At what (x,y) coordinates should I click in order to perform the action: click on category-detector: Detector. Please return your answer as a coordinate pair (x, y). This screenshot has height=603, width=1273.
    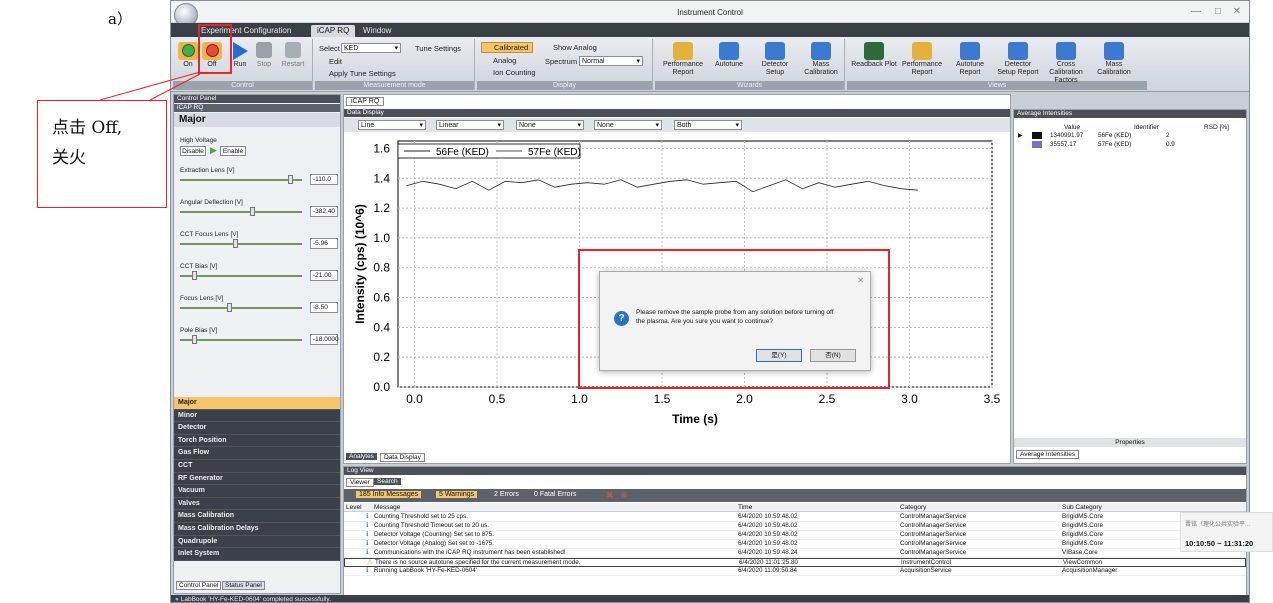
    Looking at the image, I should click on (257, 428).